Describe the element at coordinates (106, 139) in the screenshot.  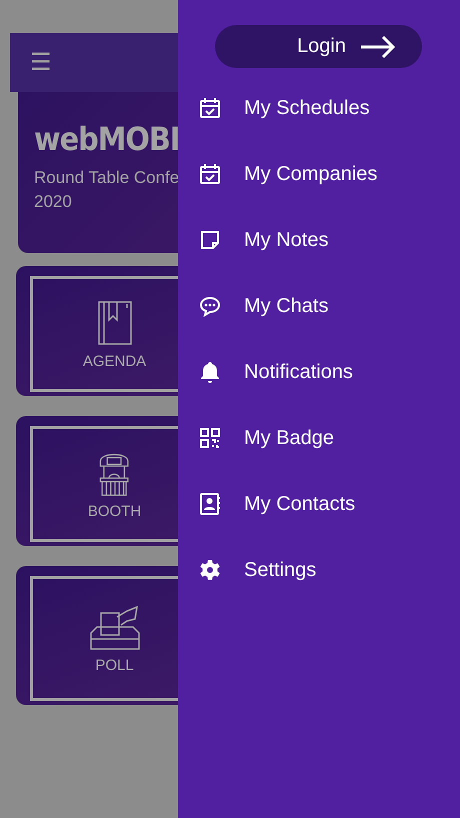
I see `event-title: webMOBI` at that location.